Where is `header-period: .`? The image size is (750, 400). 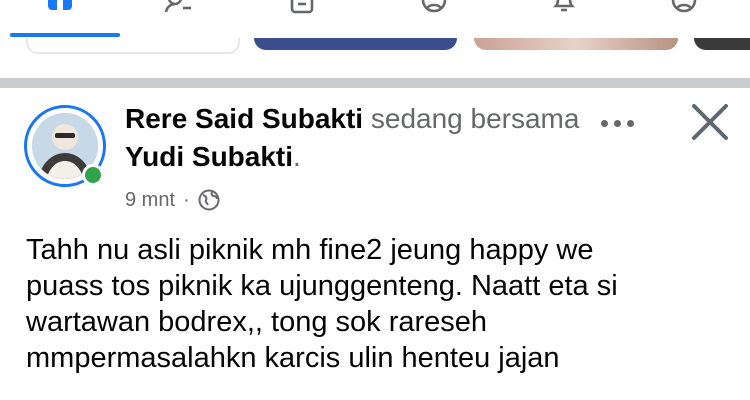 header-period: . is located at coordinates (297, 156).